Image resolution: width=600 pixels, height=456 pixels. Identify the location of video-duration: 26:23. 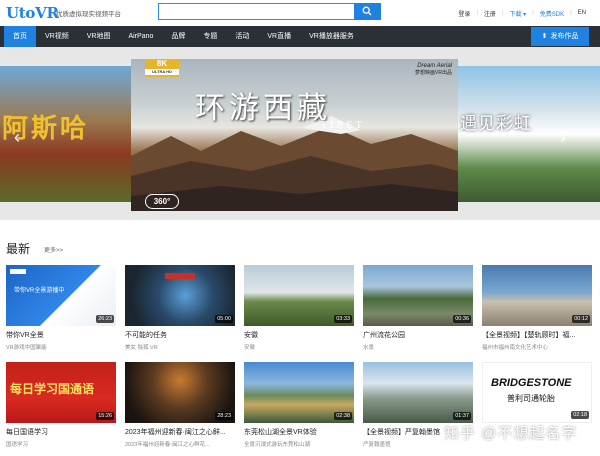
(105, 319).